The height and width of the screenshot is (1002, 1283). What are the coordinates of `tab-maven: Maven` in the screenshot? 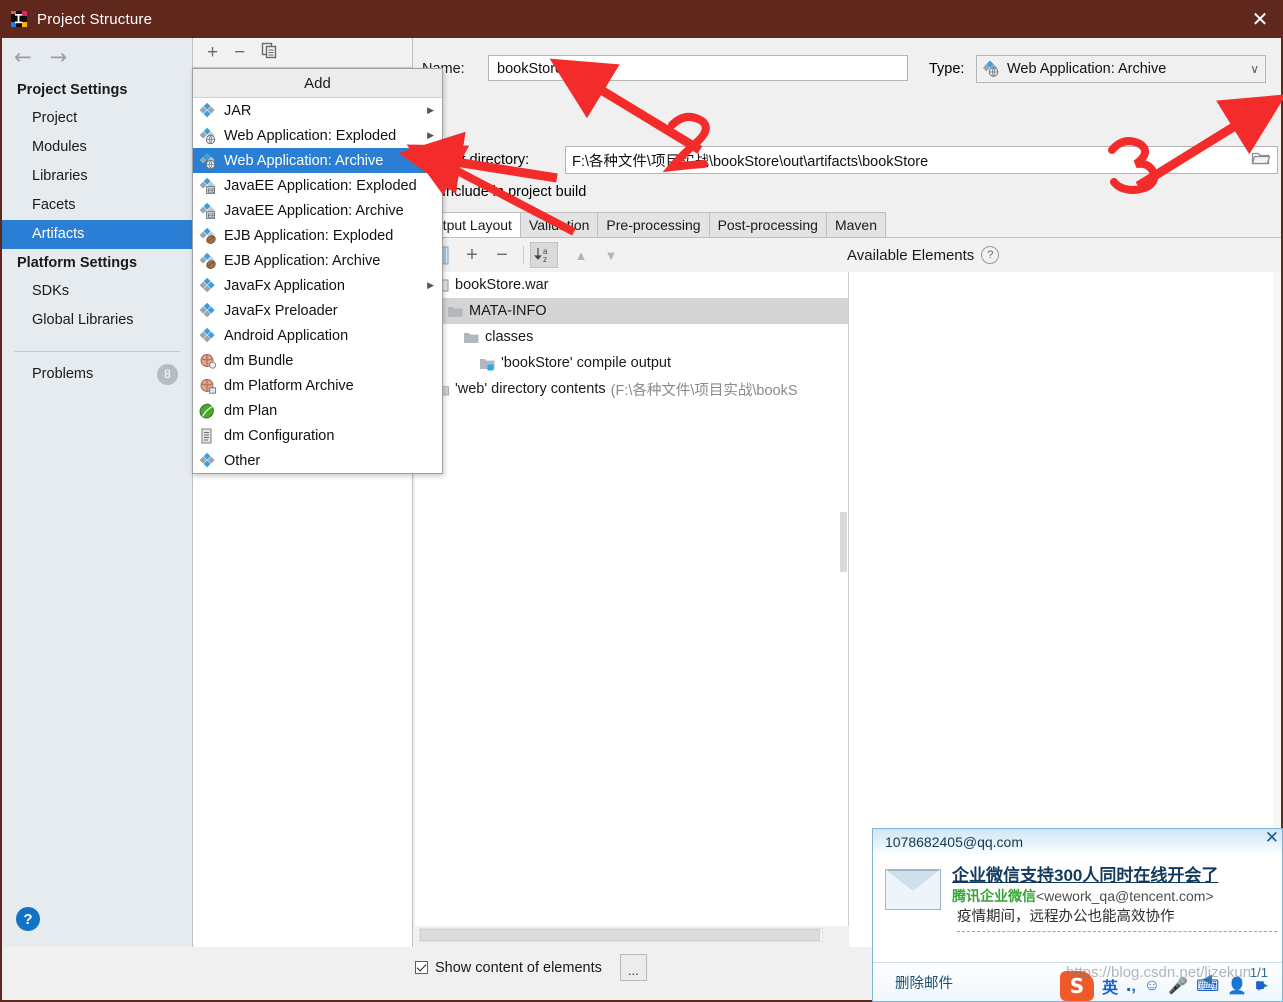 It's located at (855, 224).